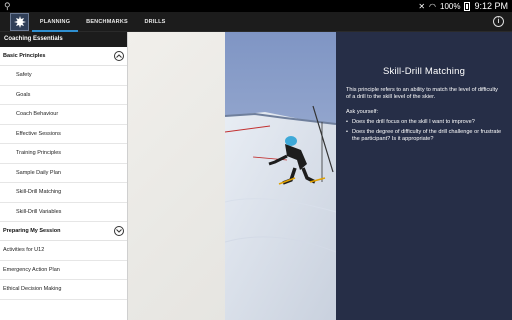 The height and width of the screenshot is (320, 512). Describe the element at coordinates (24, 56) in the screenshot. I see `section-label: Basic Principles` at that location.